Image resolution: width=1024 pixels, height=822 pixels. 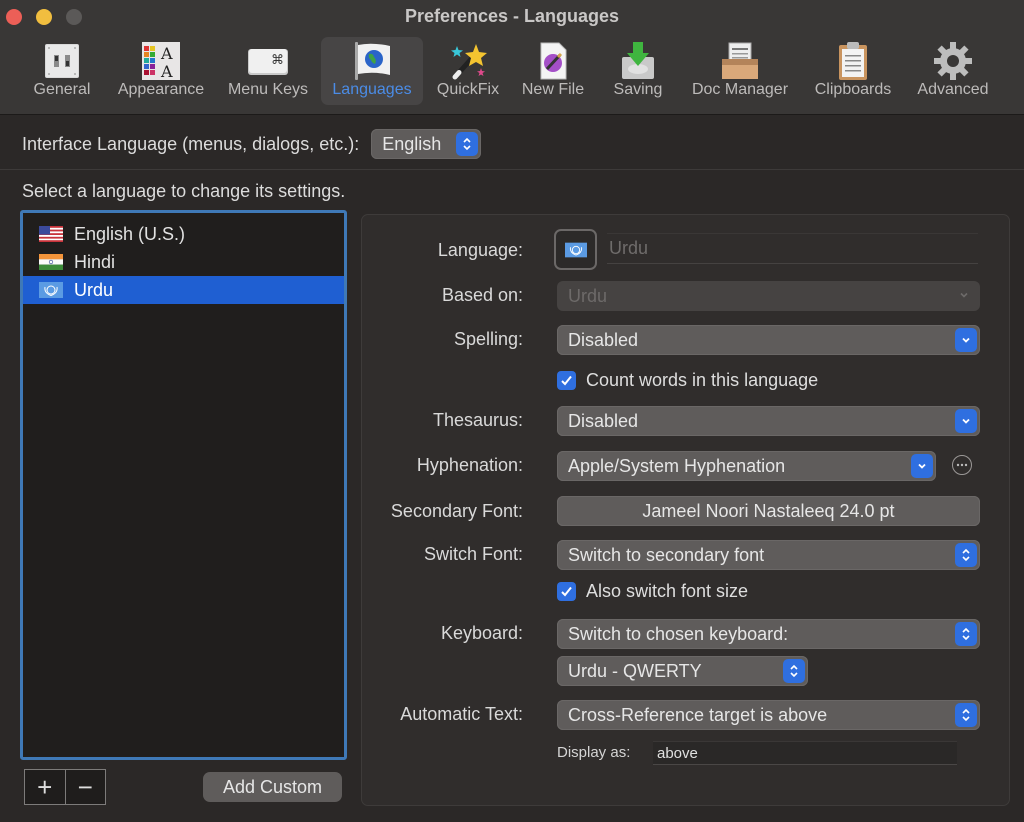 I want to click on spelling-label: Spelling:, so click(x=488, y=339).